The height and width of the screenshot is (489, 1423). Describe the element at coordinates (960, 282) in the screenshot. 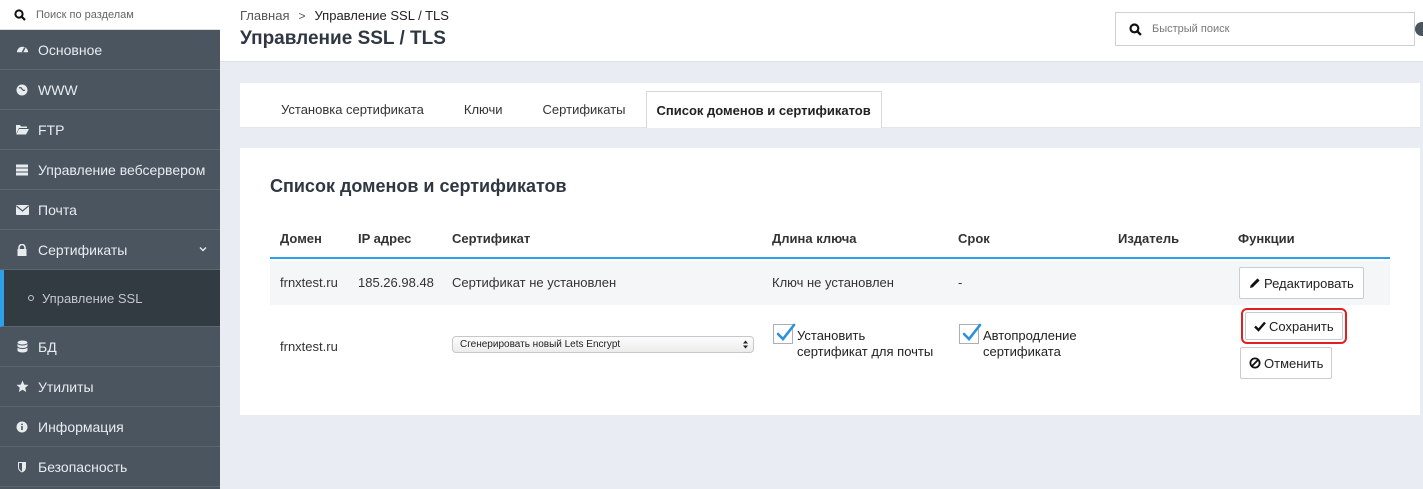

I see `cell-term: -` at that location.